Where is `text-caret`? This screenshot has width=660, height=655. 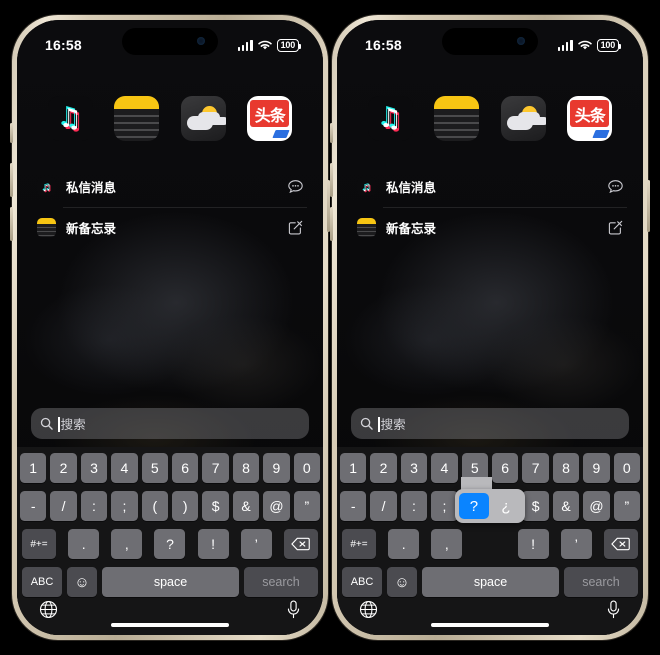
text-caret is located at coordinates (59, 424).